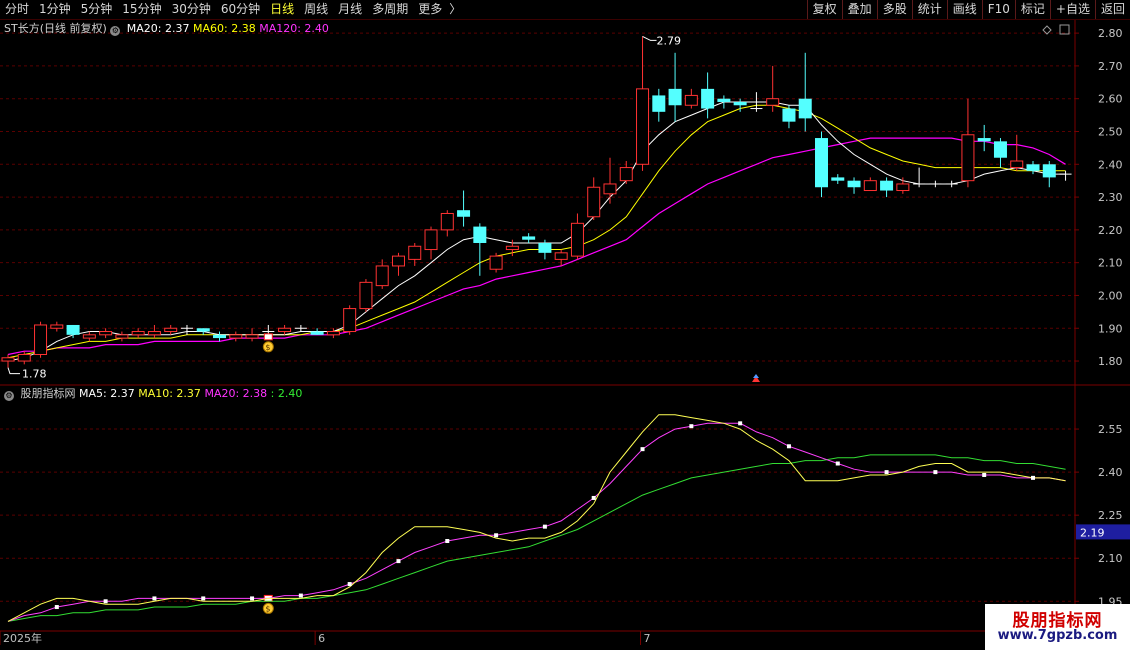 The image size is (1130, 650). I want to click on price-tick-label: 2.40, so click(1110, 164).